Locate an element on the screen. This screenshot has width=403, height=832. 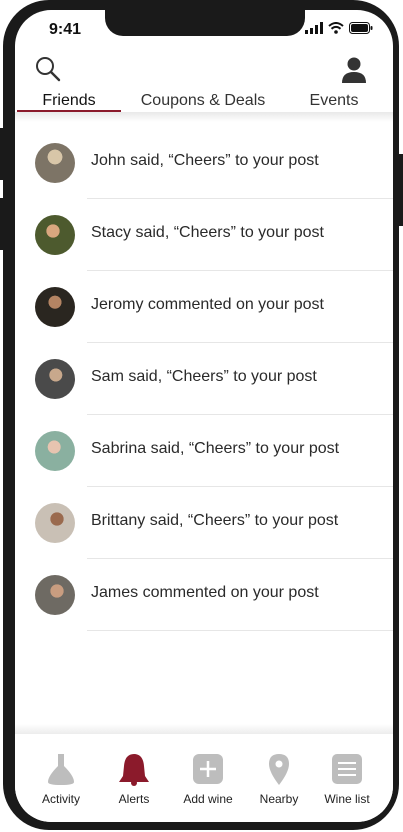
notification-row: Brittany said, “Cheers” to your post is located at coordinates (204, 523).